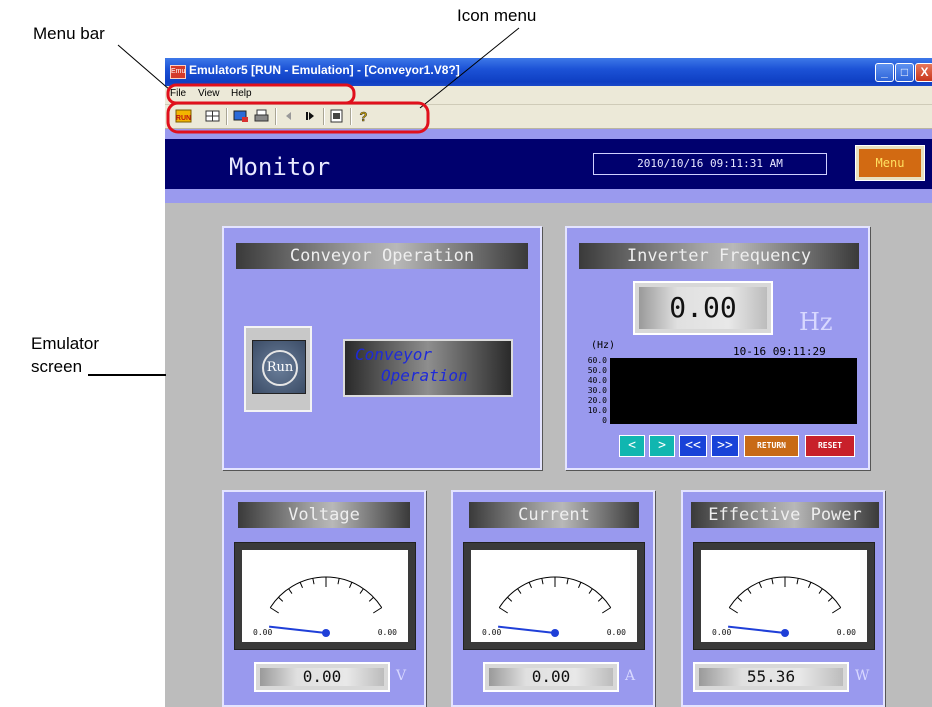 This screenshot has height=707, width=932. I want to click on menu-bar: File View Help, so click(548, 95).